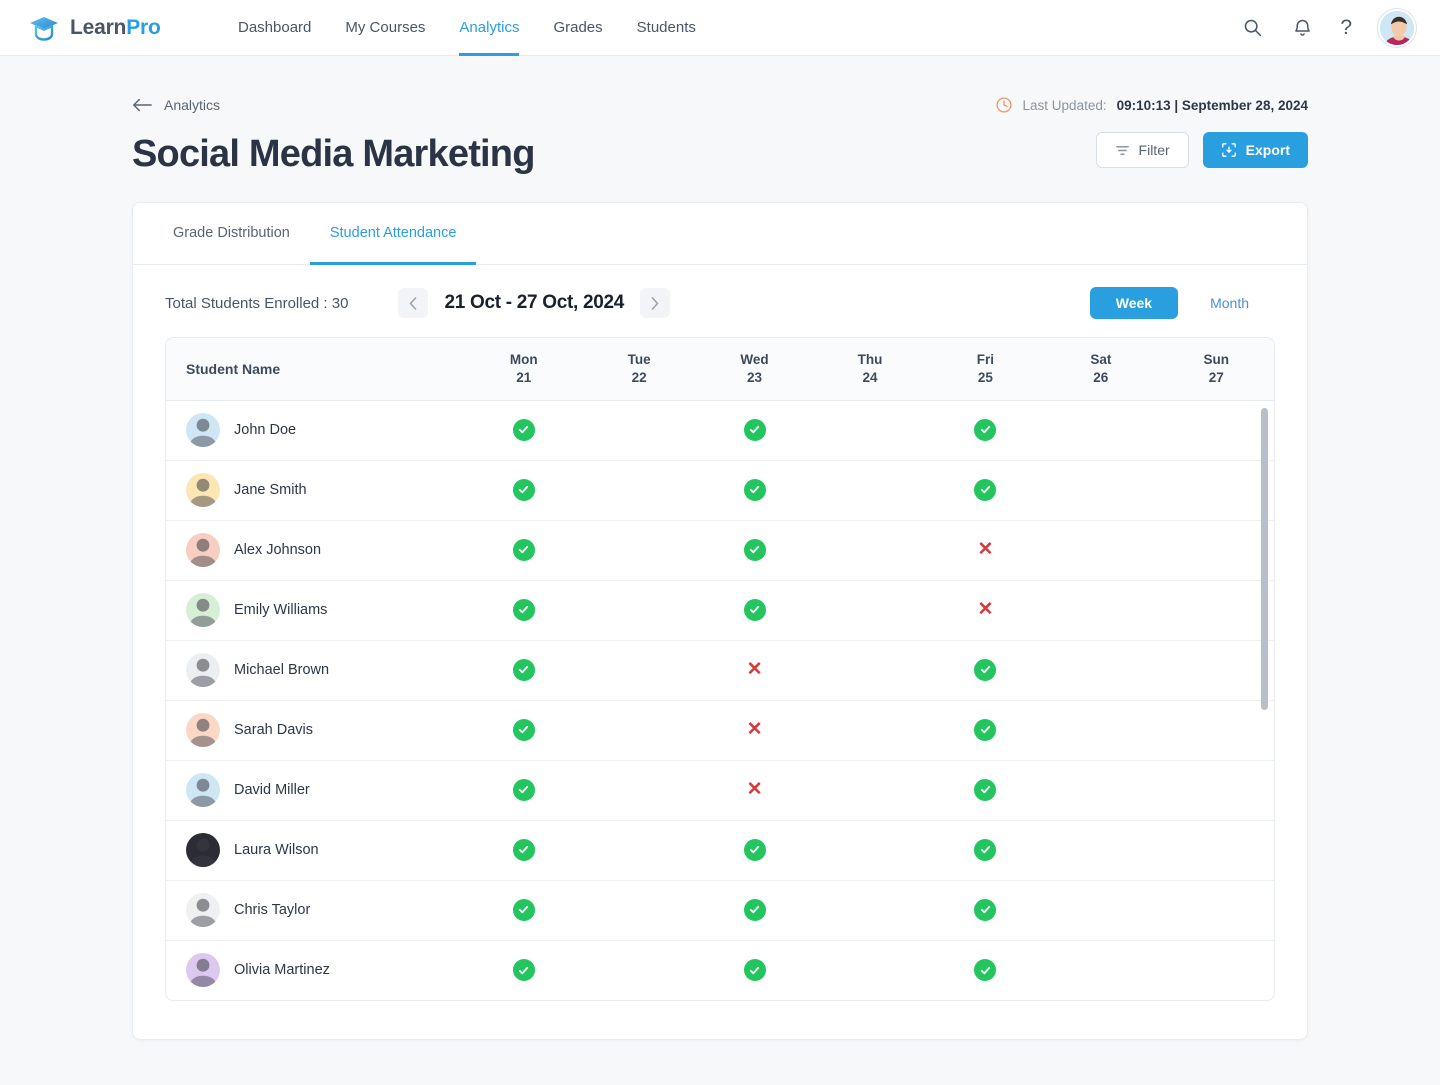  What do you see at coordinates (655, 303) in the screenshot?
I see `next-week-button` at bounding box center [655, 303].